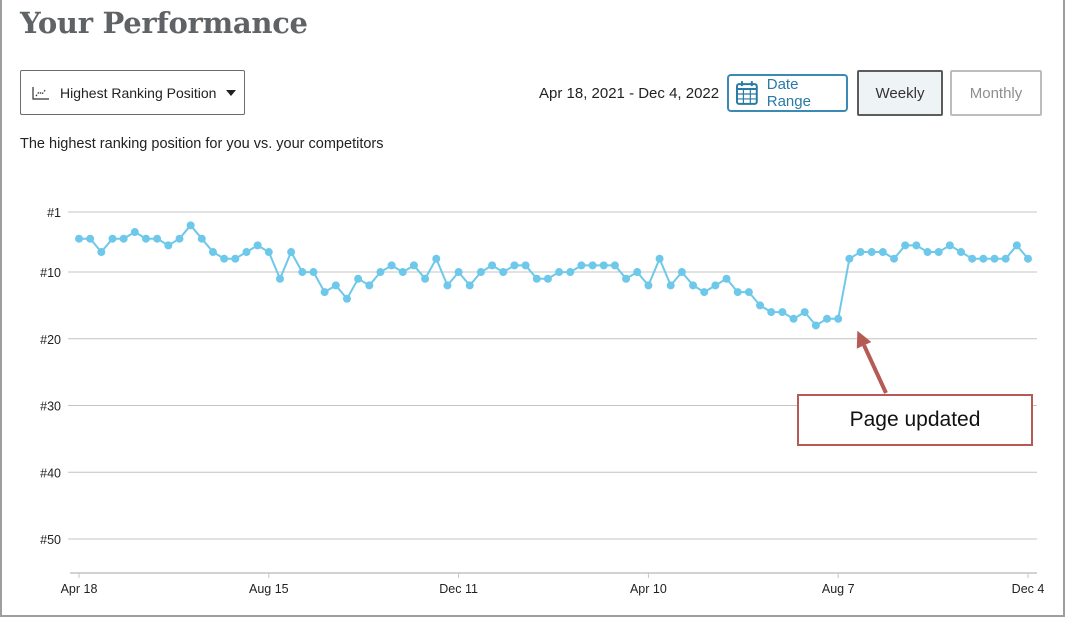 This screenshot has height=619, width=1065. Describe the element at coordinates (915, 420) in the screenshot. I see `annotation-page-updated: Page updated` at that location.